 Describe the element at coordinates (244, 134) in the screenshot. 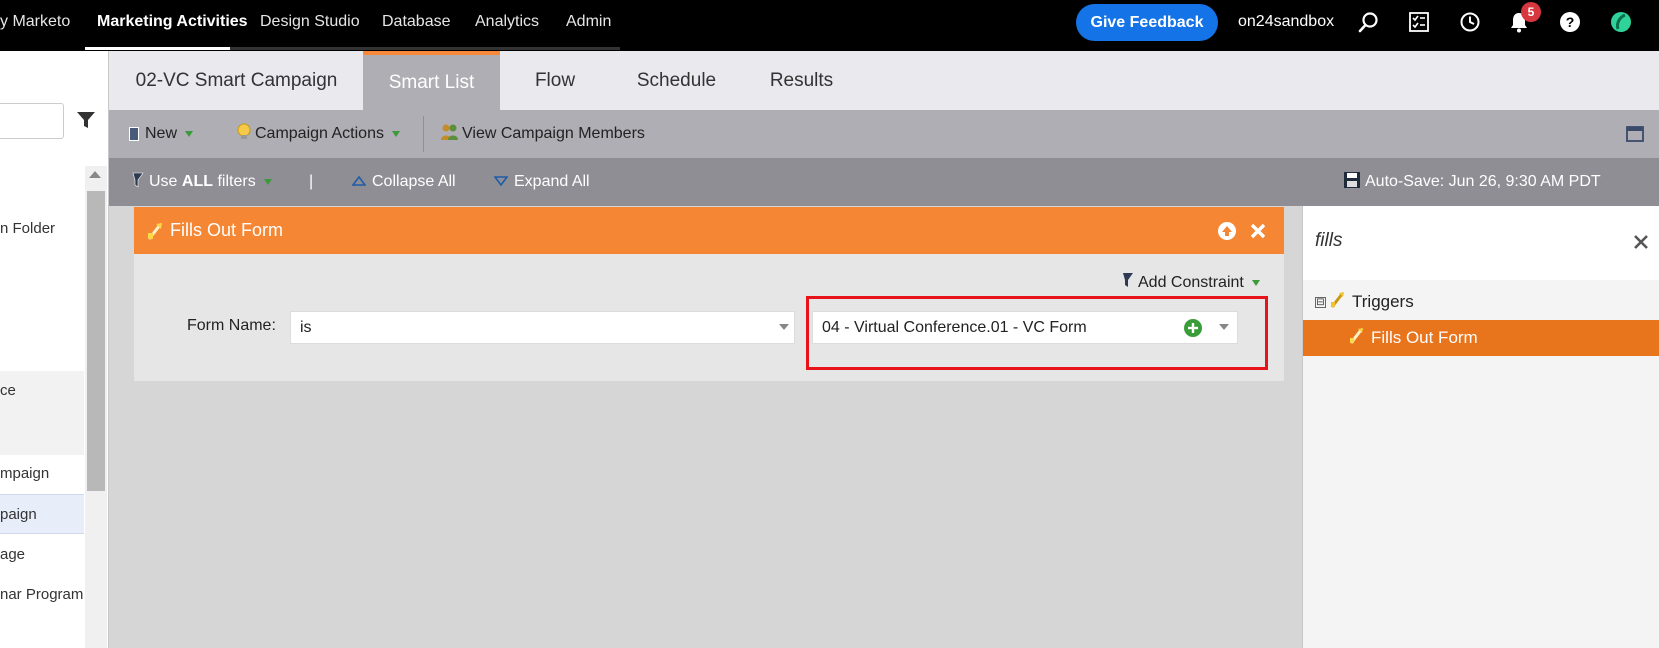

I see `lightbulb-icon` at that location.